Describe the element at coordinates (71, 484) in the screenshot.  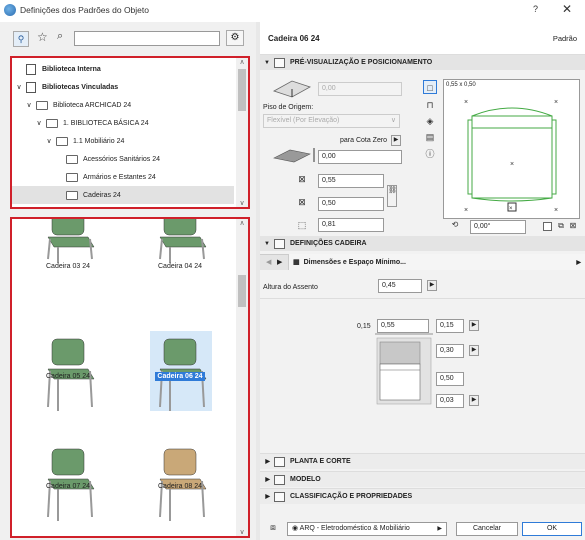
I see `chair-thumbnail` at that location.